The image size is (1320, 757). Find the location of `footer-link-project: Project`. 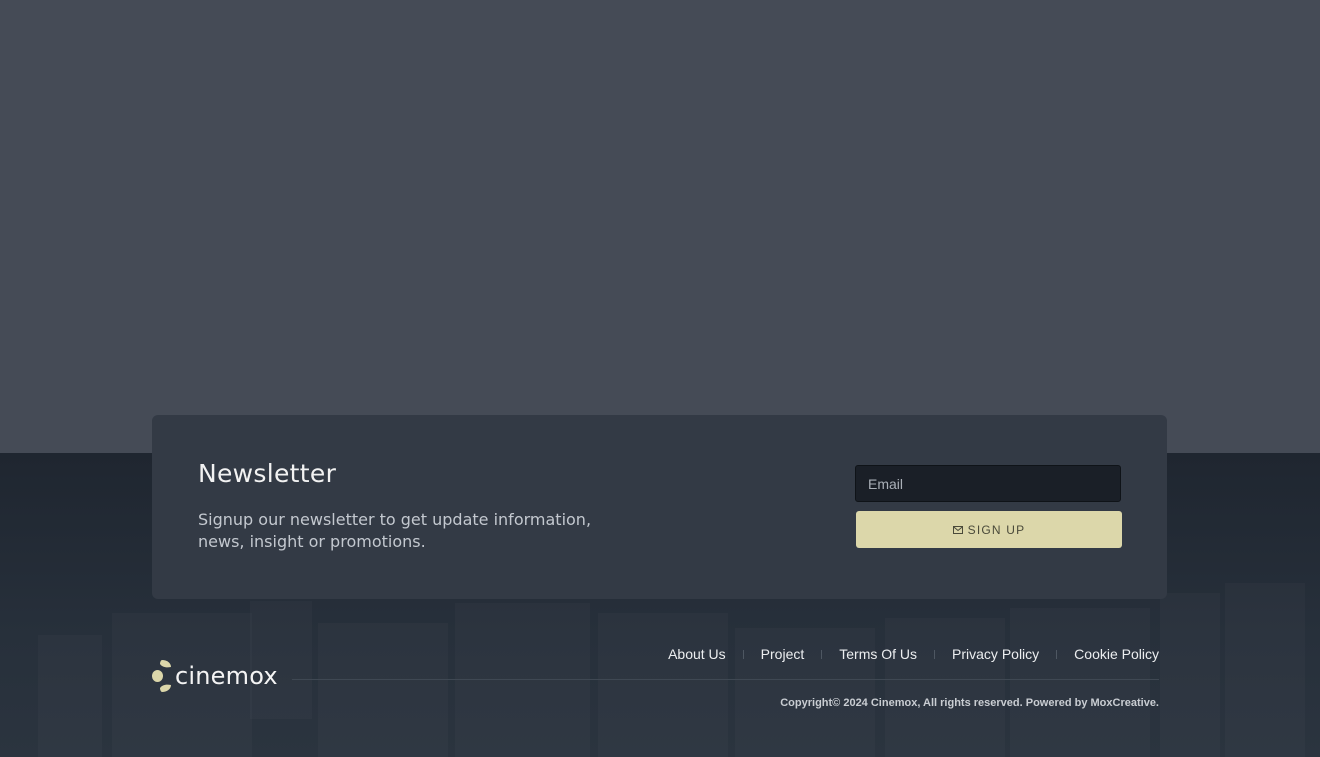

footer-link-project: Project is located at coordinates (783, 654).